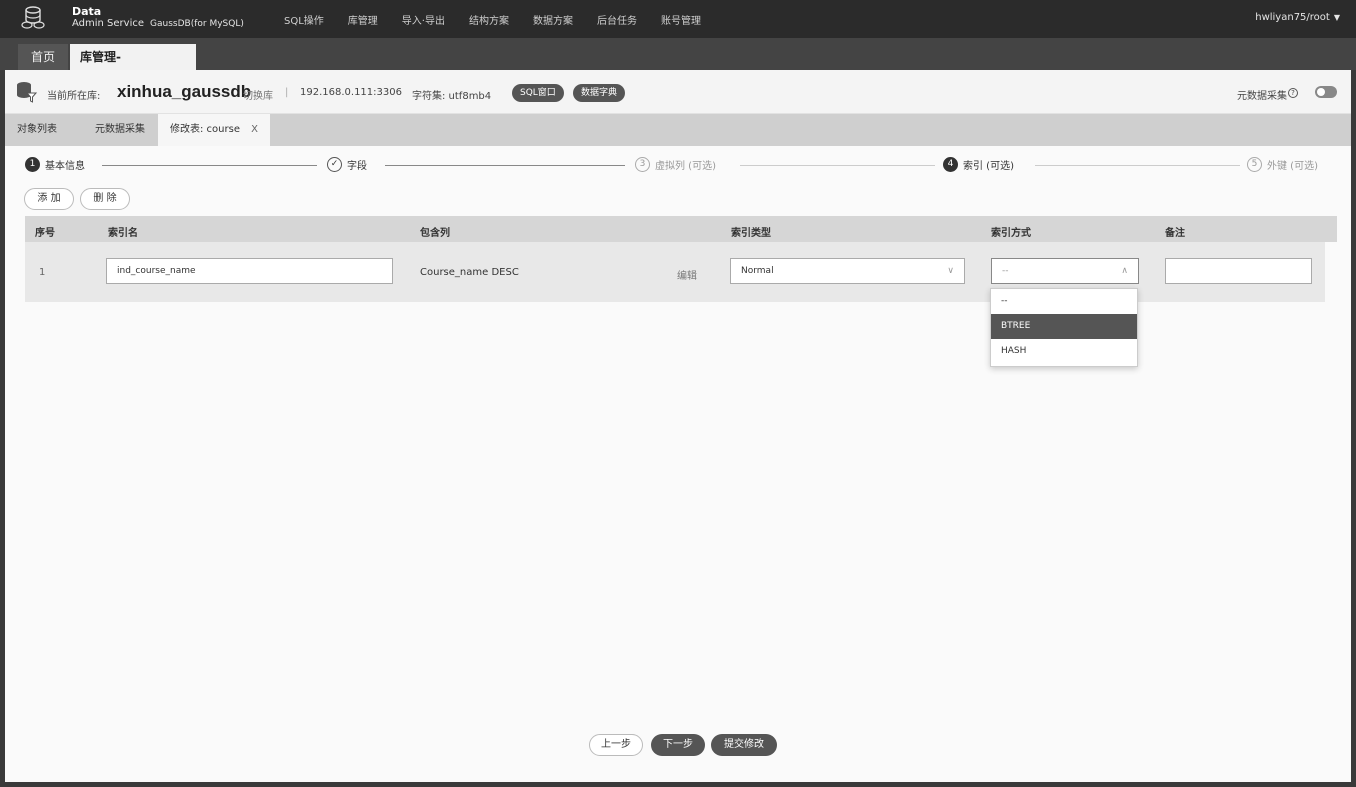 This screenshot has height=787, width=1356. I want to click on menu-library-management: 库管理, so click(363, 19).